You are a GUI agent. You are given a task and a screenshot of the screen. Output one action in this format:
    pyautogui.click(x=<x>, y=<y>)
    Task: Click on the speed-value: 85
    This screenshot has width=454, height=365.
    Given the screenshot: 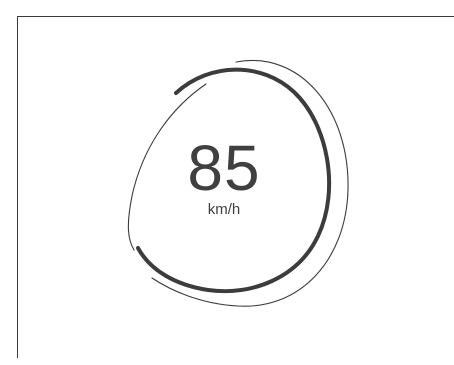 What is the action you would take?
    pyautogui.click(x=224, y=168)
    